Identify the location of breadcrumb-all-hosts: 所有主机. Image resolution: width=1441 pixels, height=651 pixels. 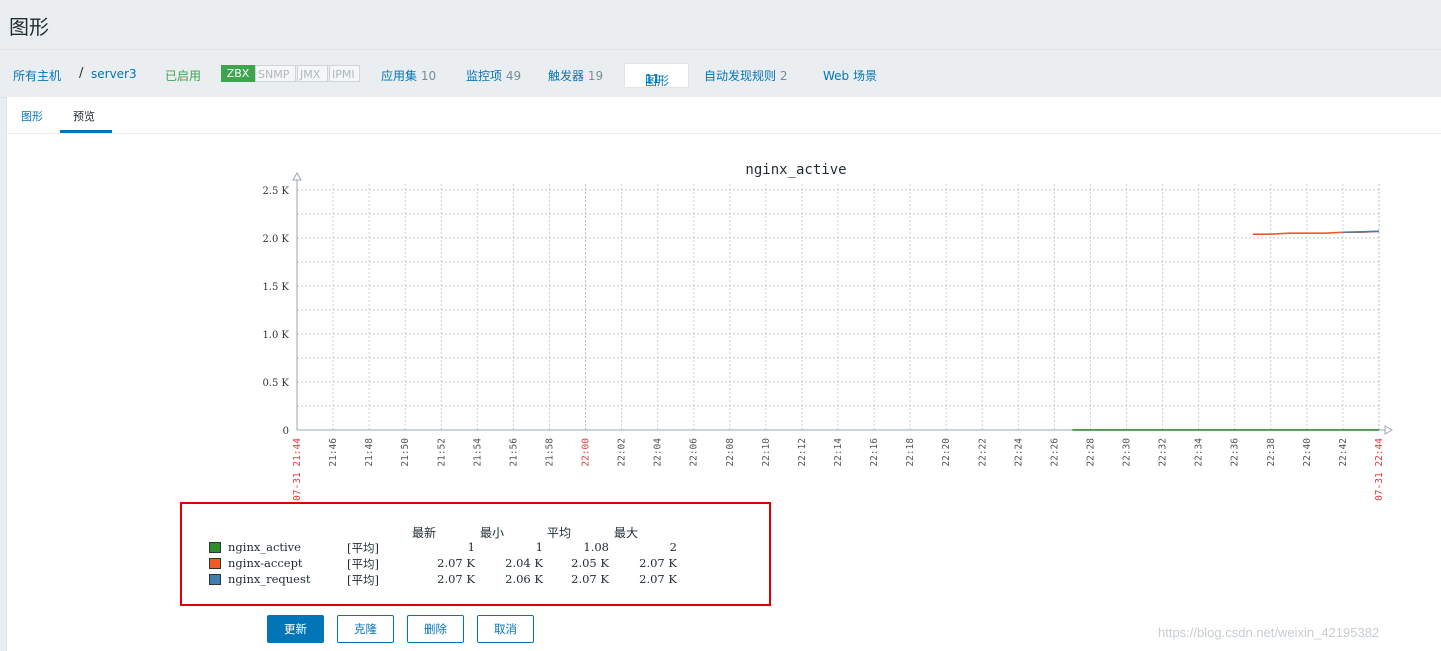
(37, 75).